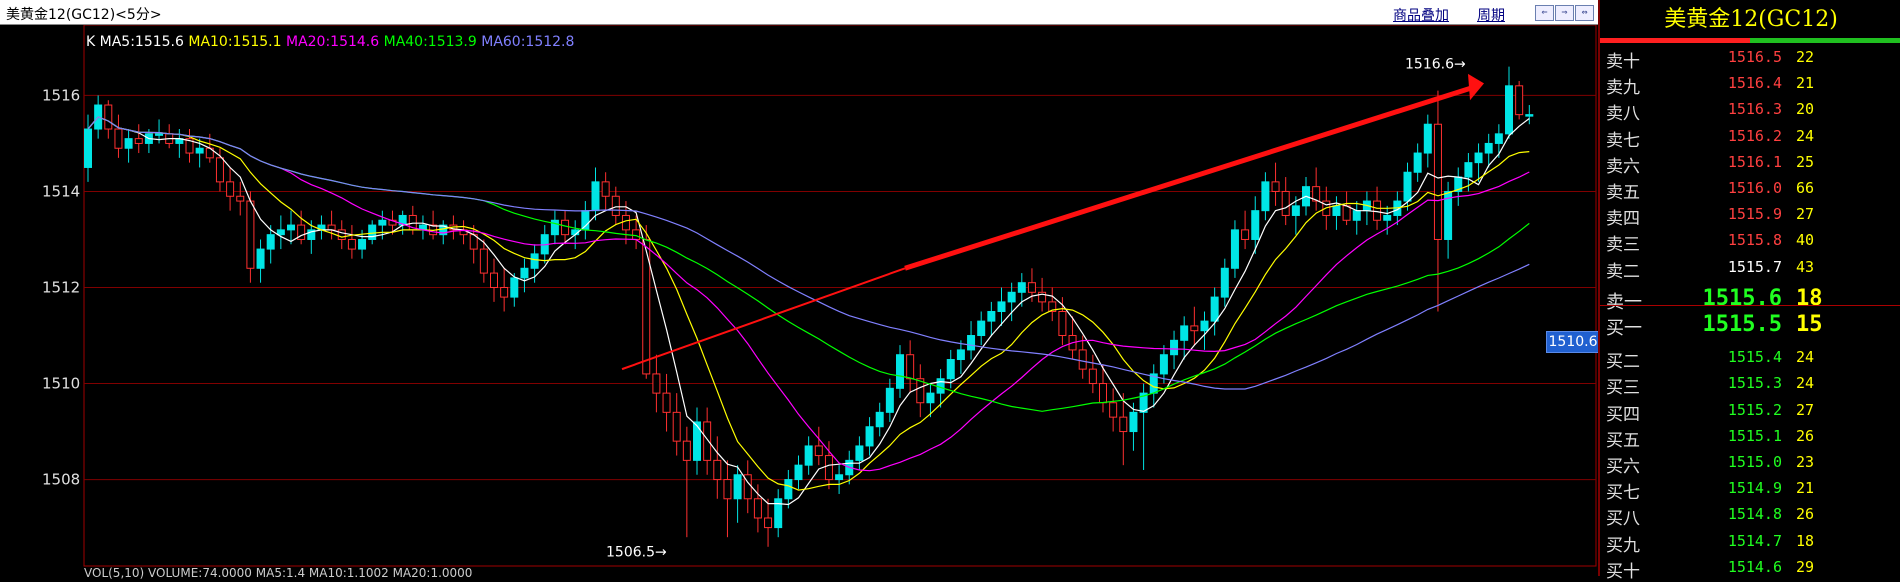 The image size is (1900, 582). What do you see at coordinates (1754, 462) in the screenshot?
I see `level-price: 1515.0` at bounding box center [1754, 462].